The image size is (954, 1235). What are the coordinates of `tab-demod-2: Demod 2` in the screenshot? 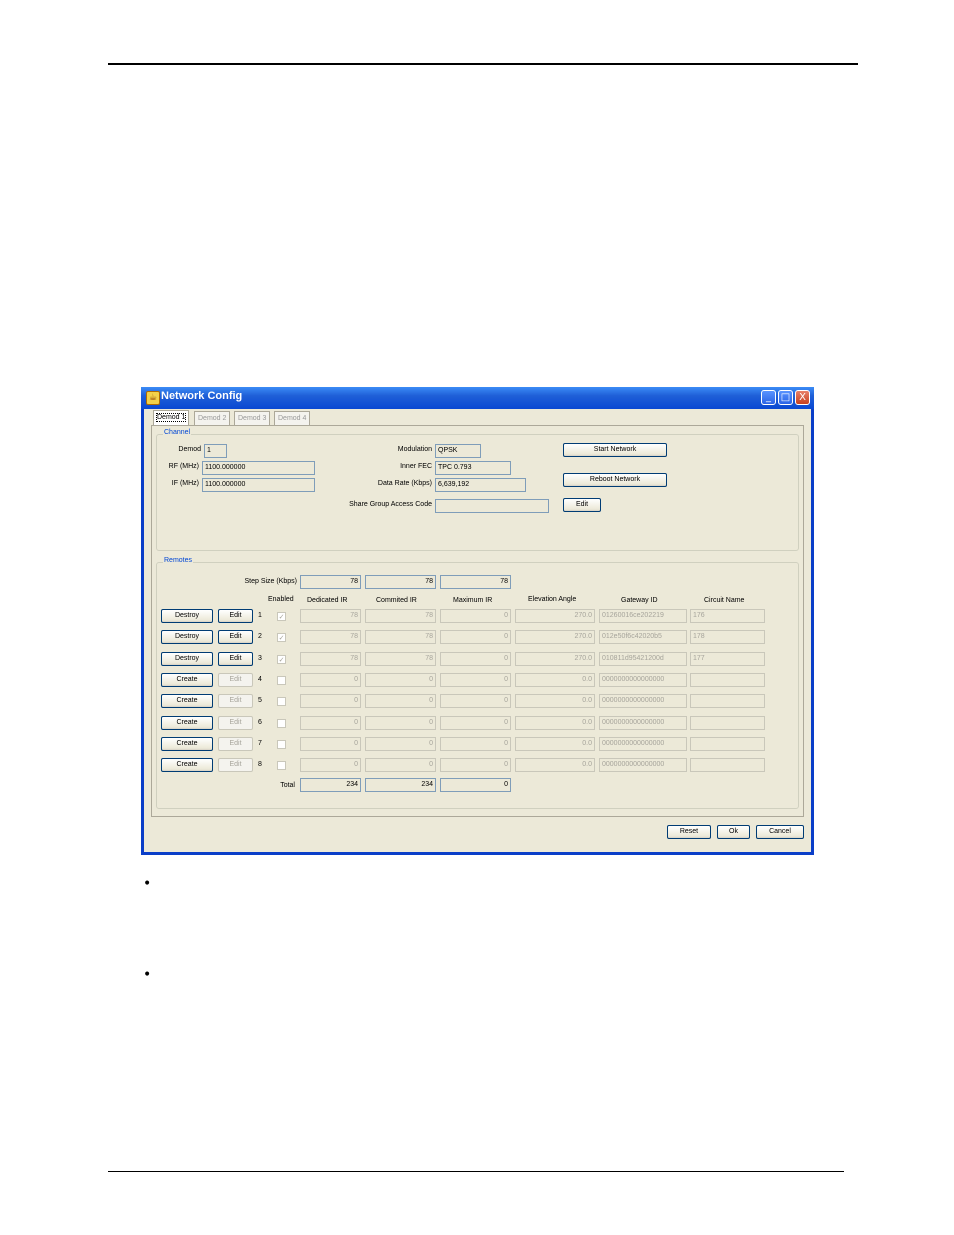 It's located at (212, 418).